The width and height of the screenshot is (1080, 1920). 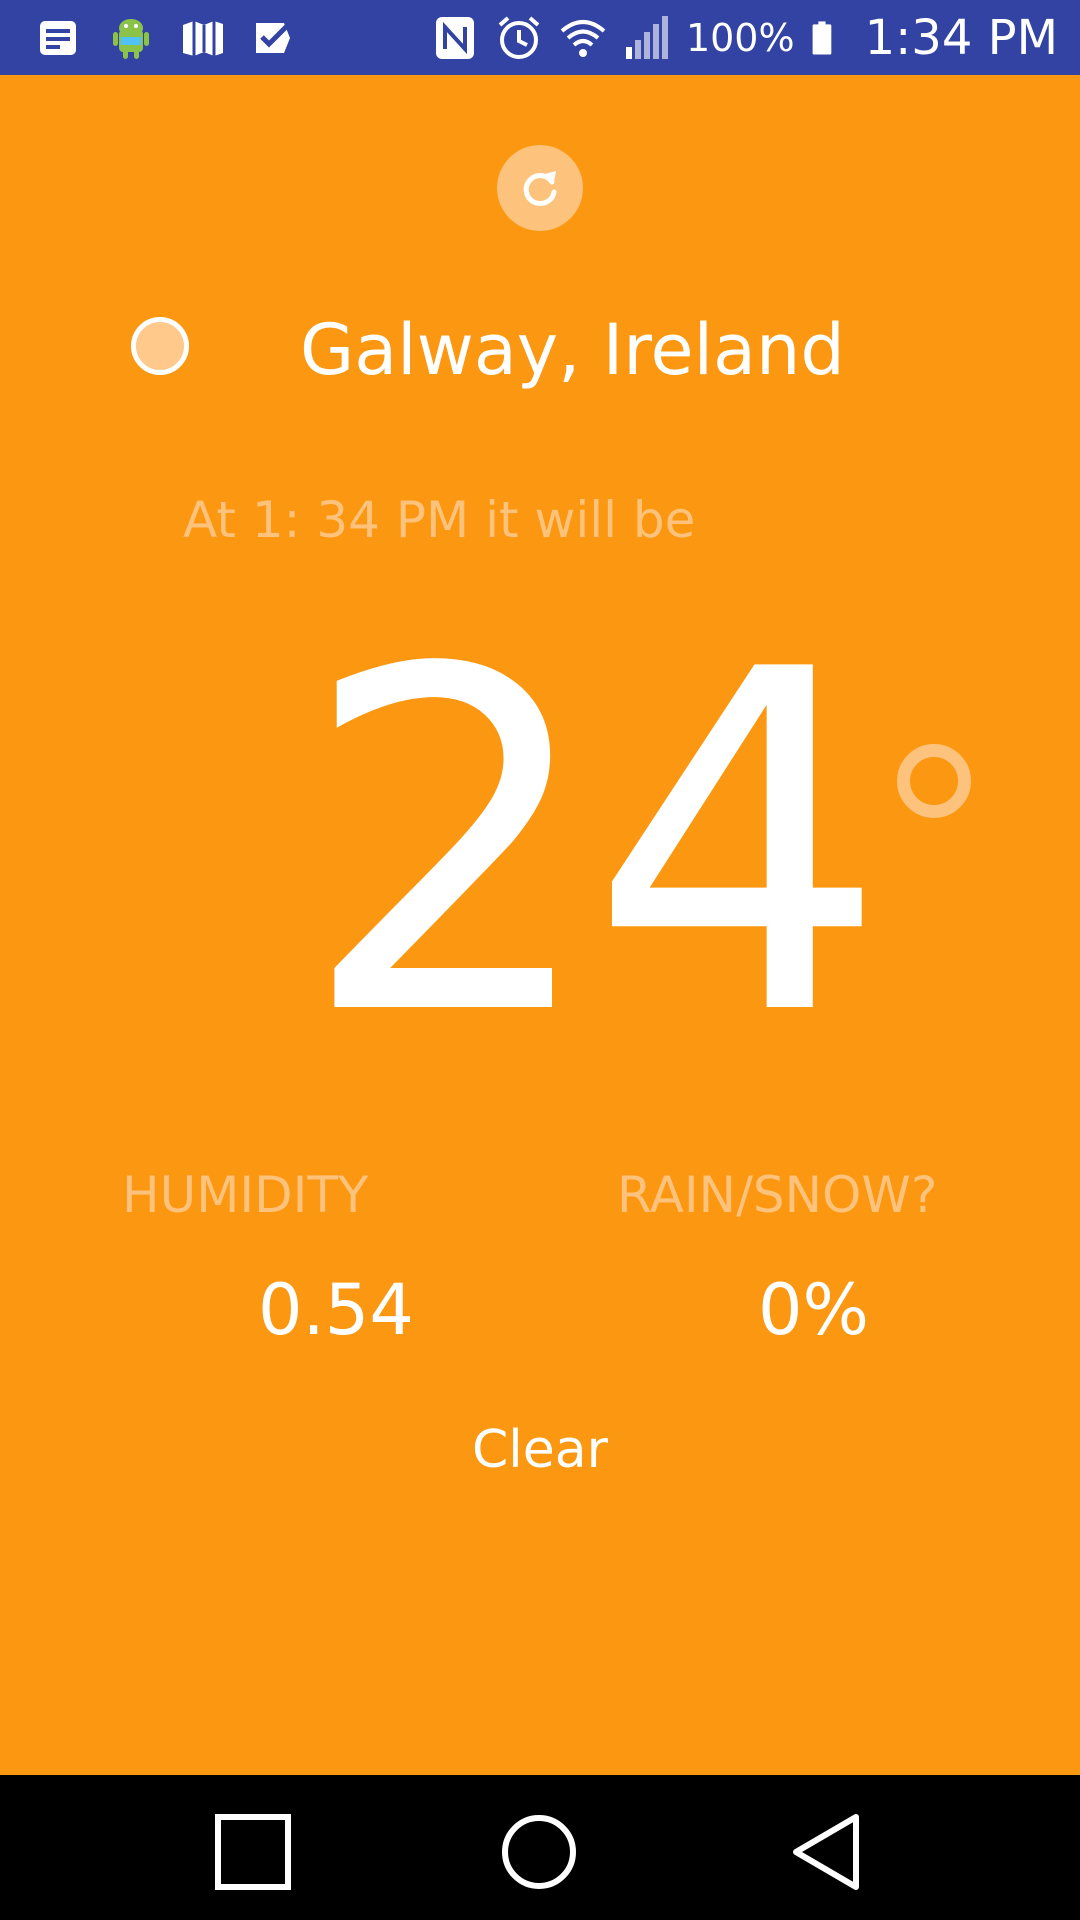 I want to click on precipitation-label: RAIN/SNOW?, so click(x=777, y=1195).